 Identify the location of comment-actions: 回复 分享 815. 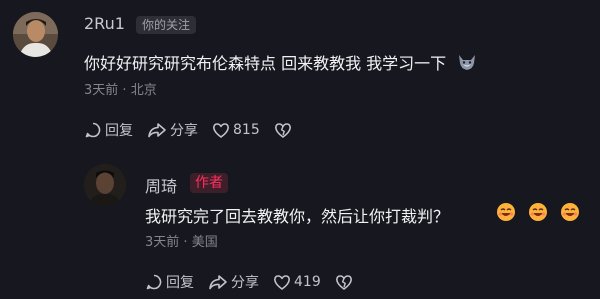
(189, 130).